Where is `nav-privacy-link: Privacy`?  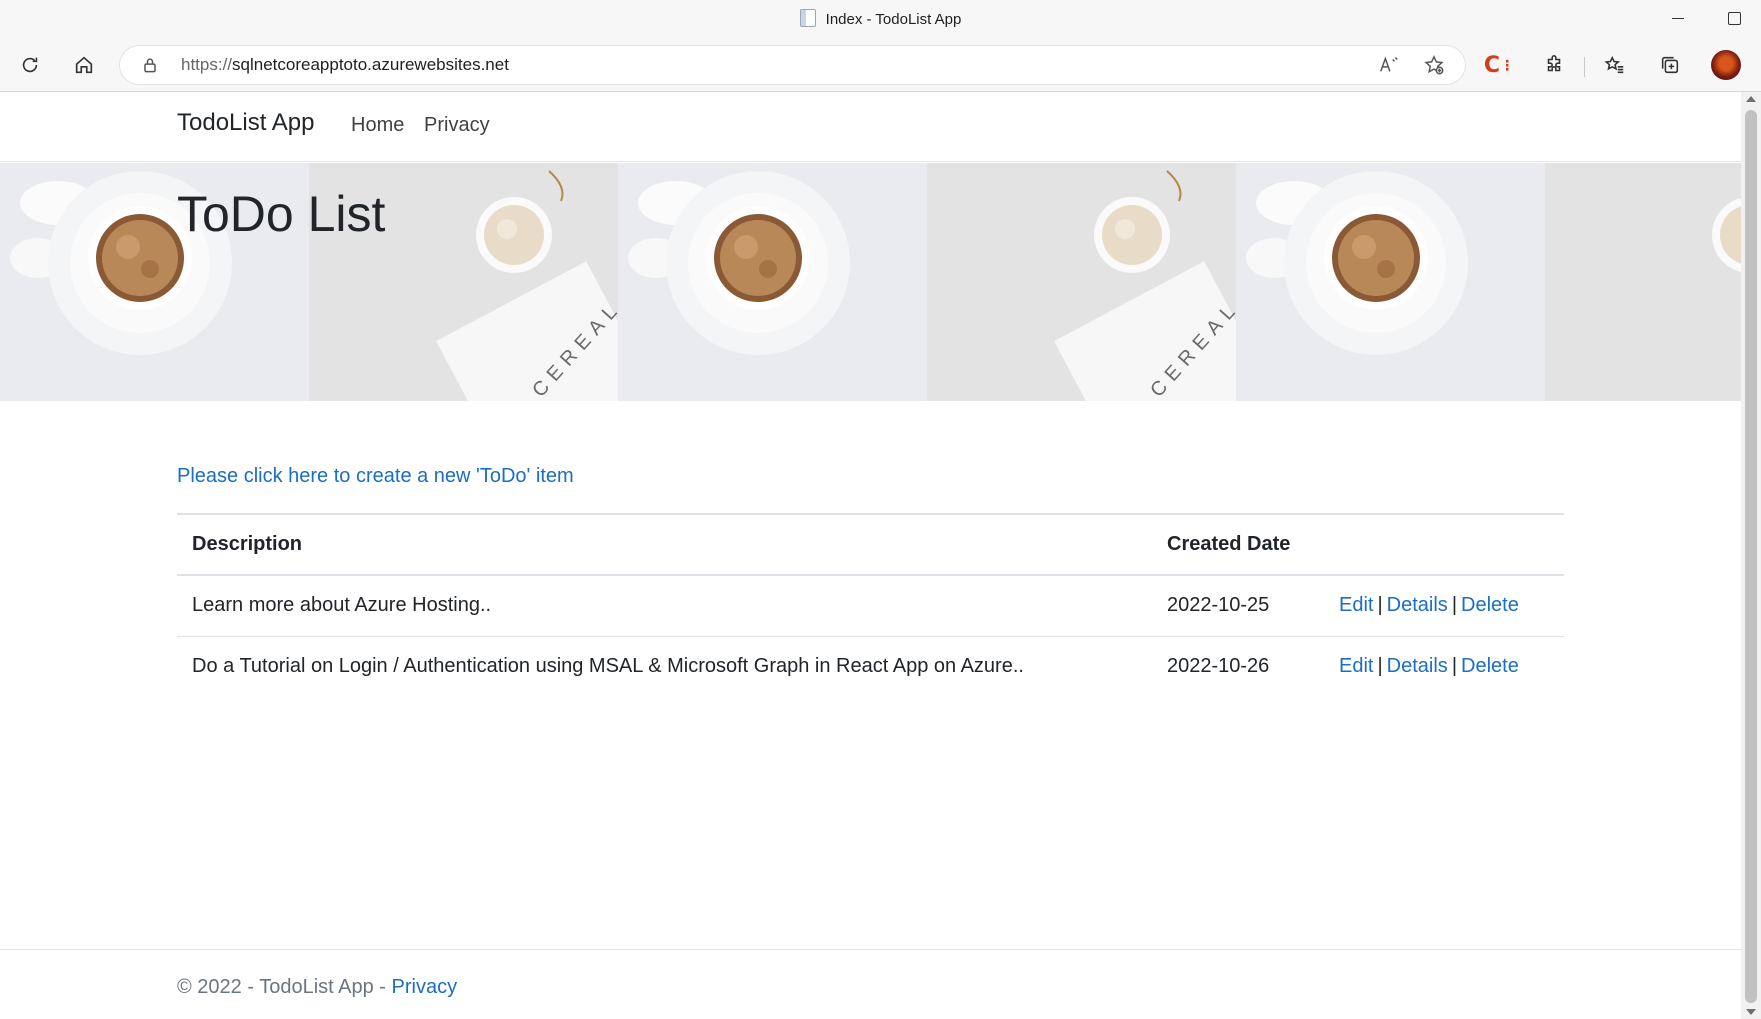 nav-privacy-link: Privacy is located at coordinates (457, 125).